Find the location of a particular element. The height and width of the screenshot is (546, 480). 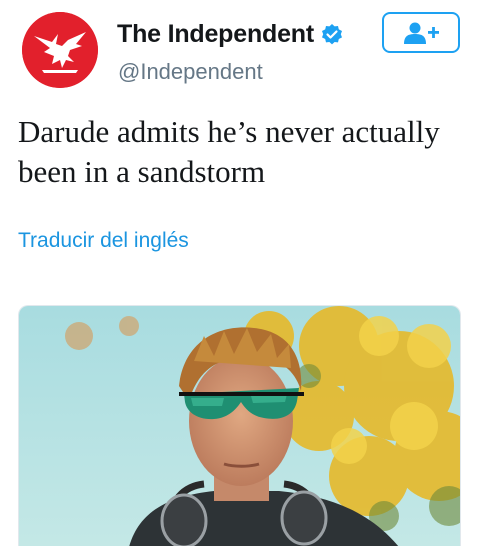

translate-link: Traducir del inglés is located at coordinates (103, 241).